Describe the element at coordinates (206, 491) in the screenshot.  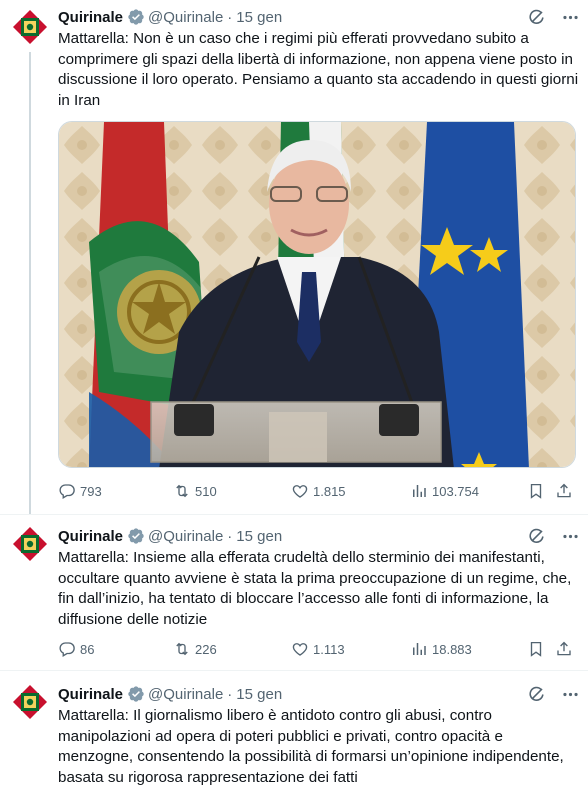
I see `retweet-count: 510` at that location.